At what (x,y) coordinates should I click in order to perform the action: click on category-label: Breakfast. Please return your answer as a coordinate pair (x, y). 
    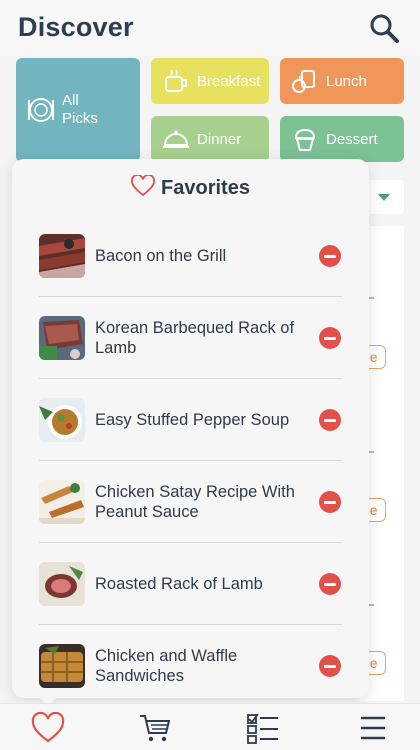
    Looking at the image, I should click on (229, 81).